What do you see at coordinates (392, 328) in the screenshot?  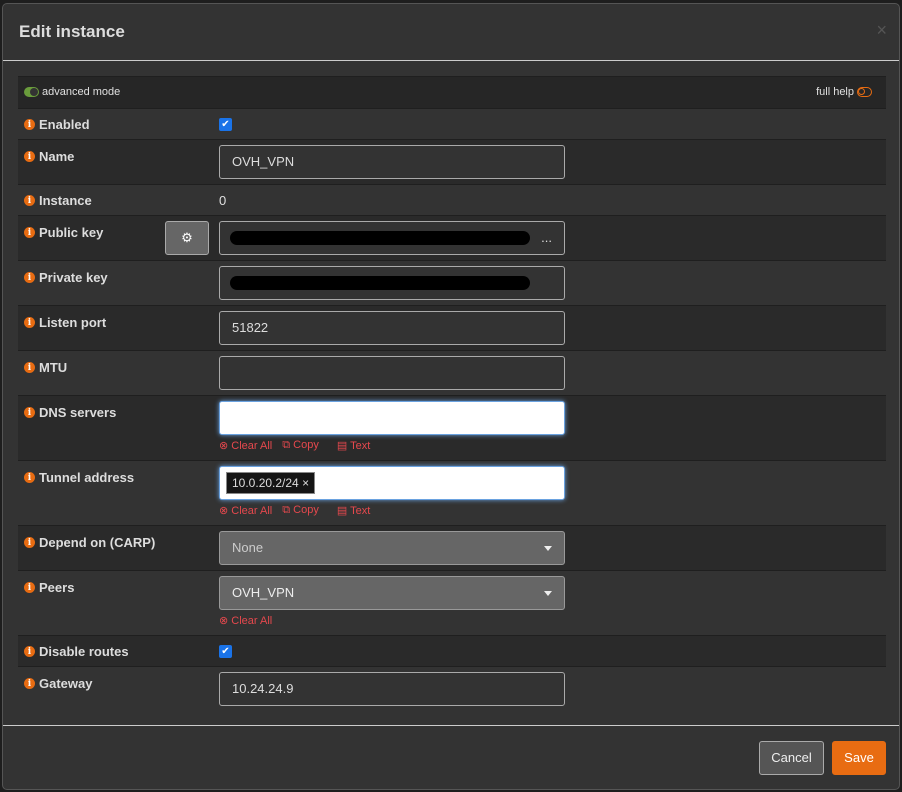 I see `listen-port-input: 51822` at bounding box center [392, 328].